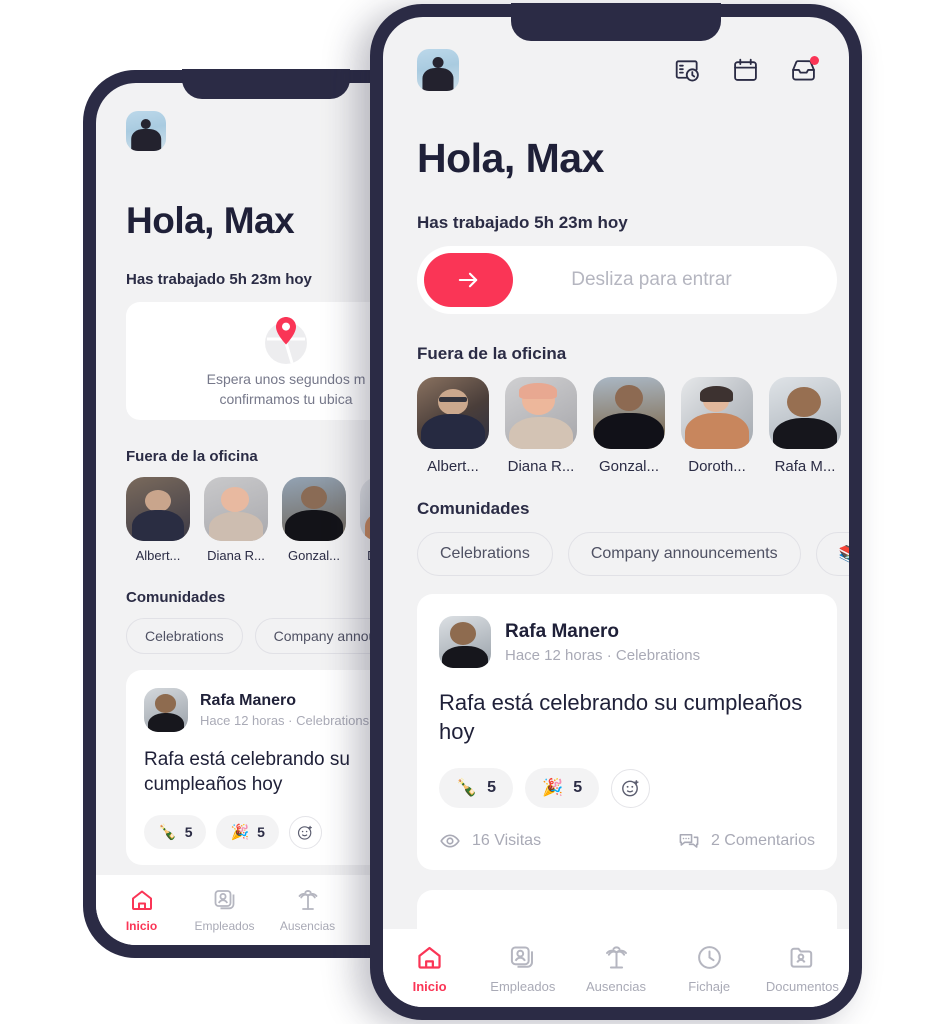 This screenshot has height=1024, width=944. I want to click on comment-icon, so click(689, 841).